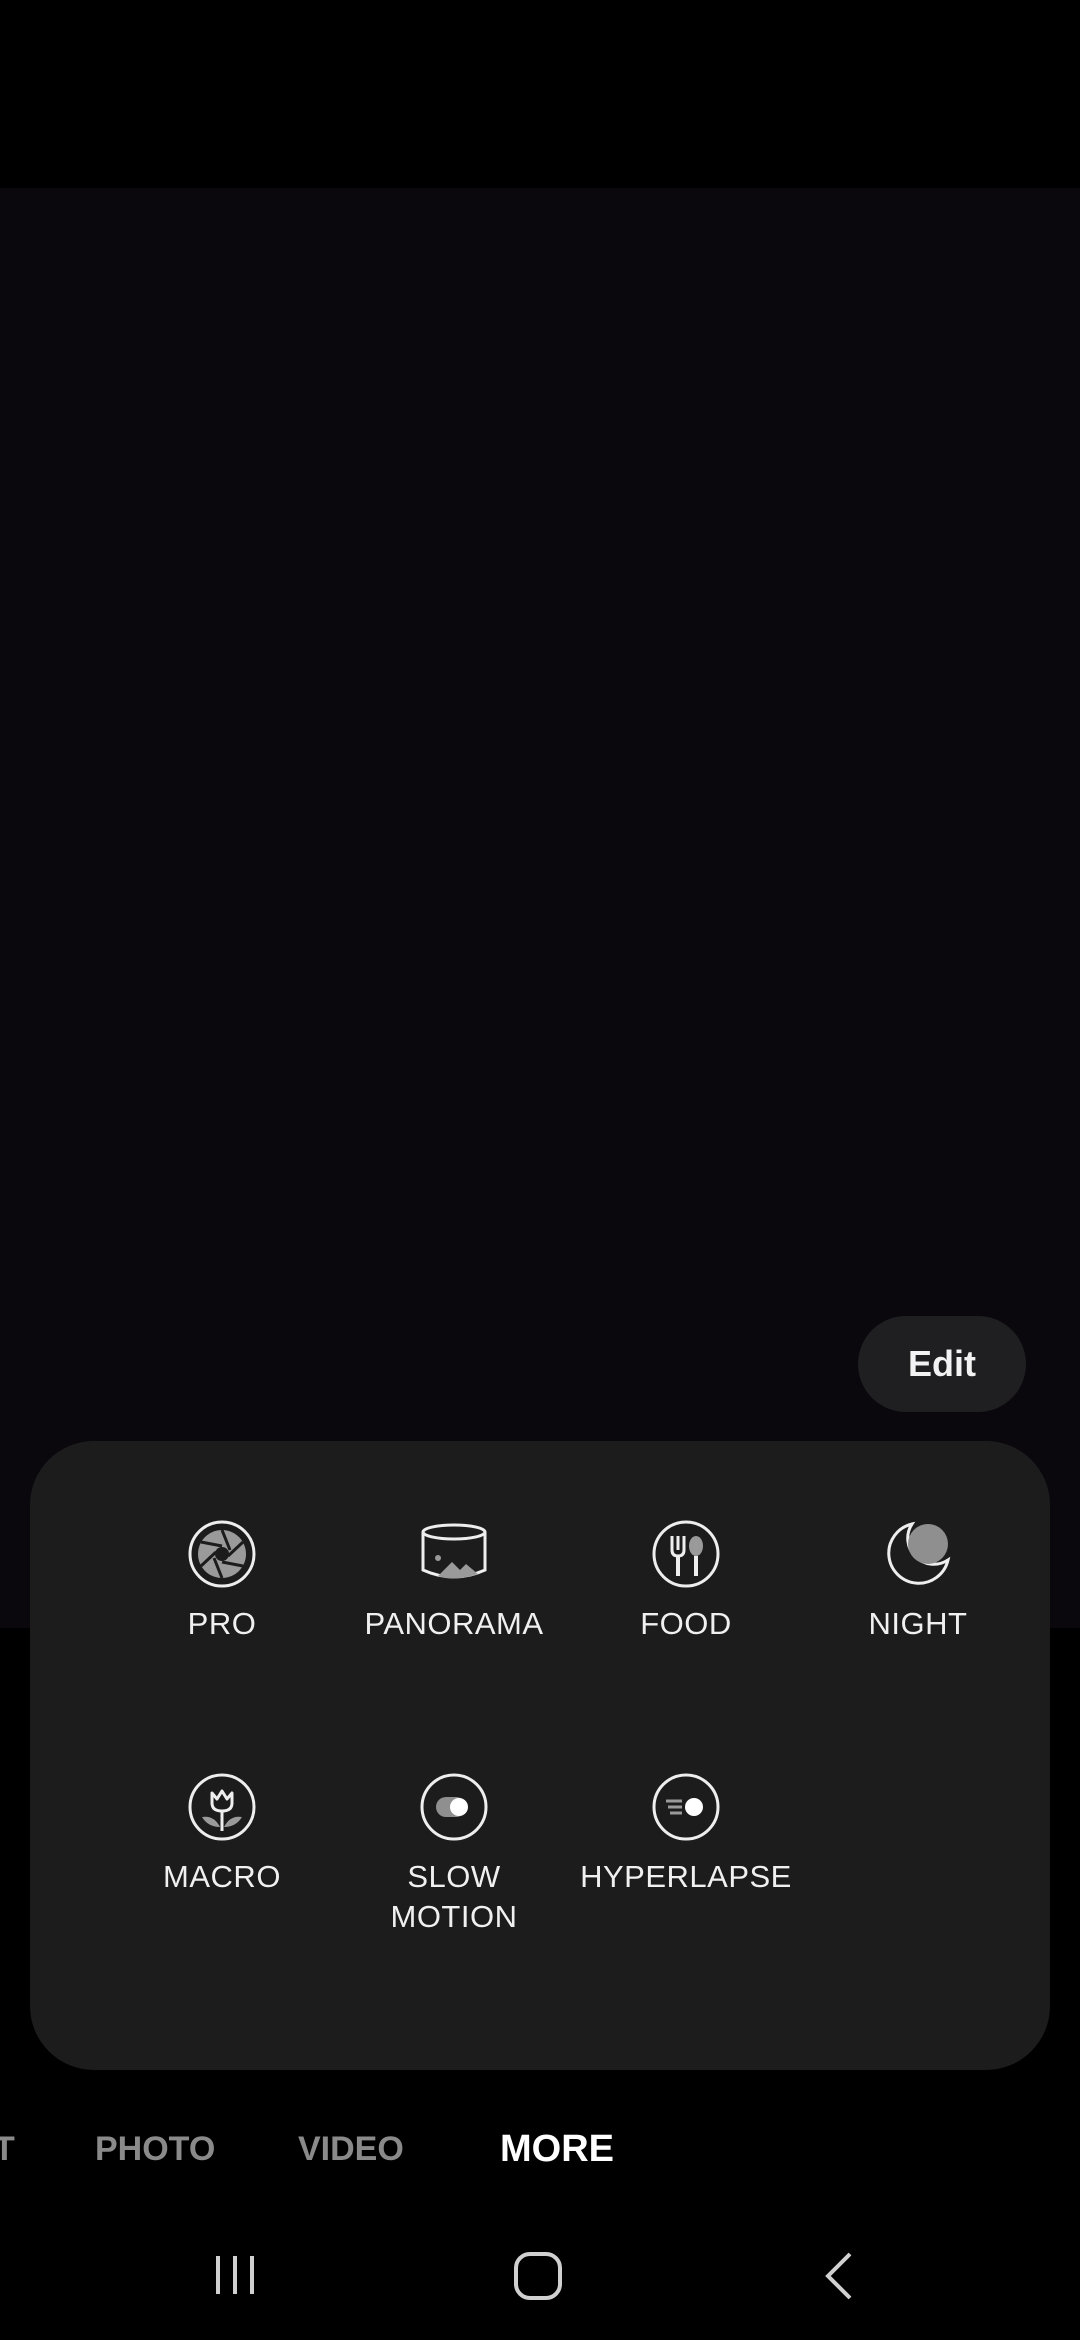 This screenshot has width=1080, height=2340. I want to click on panorama-icon, so click(454, 1551).